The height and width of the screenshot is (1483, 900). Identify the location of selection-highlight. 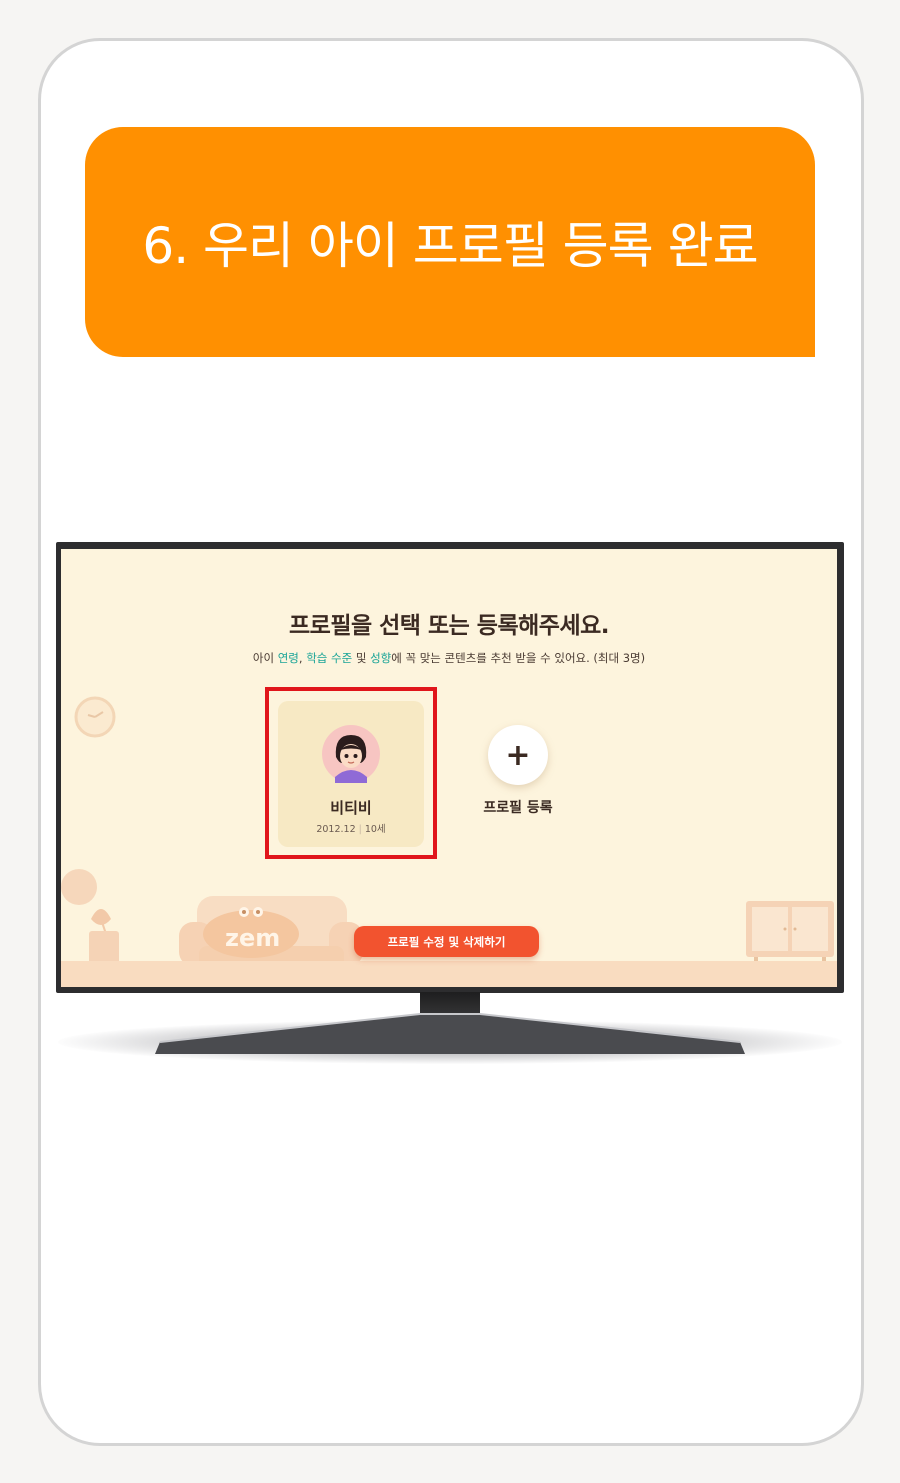
(351, 773).